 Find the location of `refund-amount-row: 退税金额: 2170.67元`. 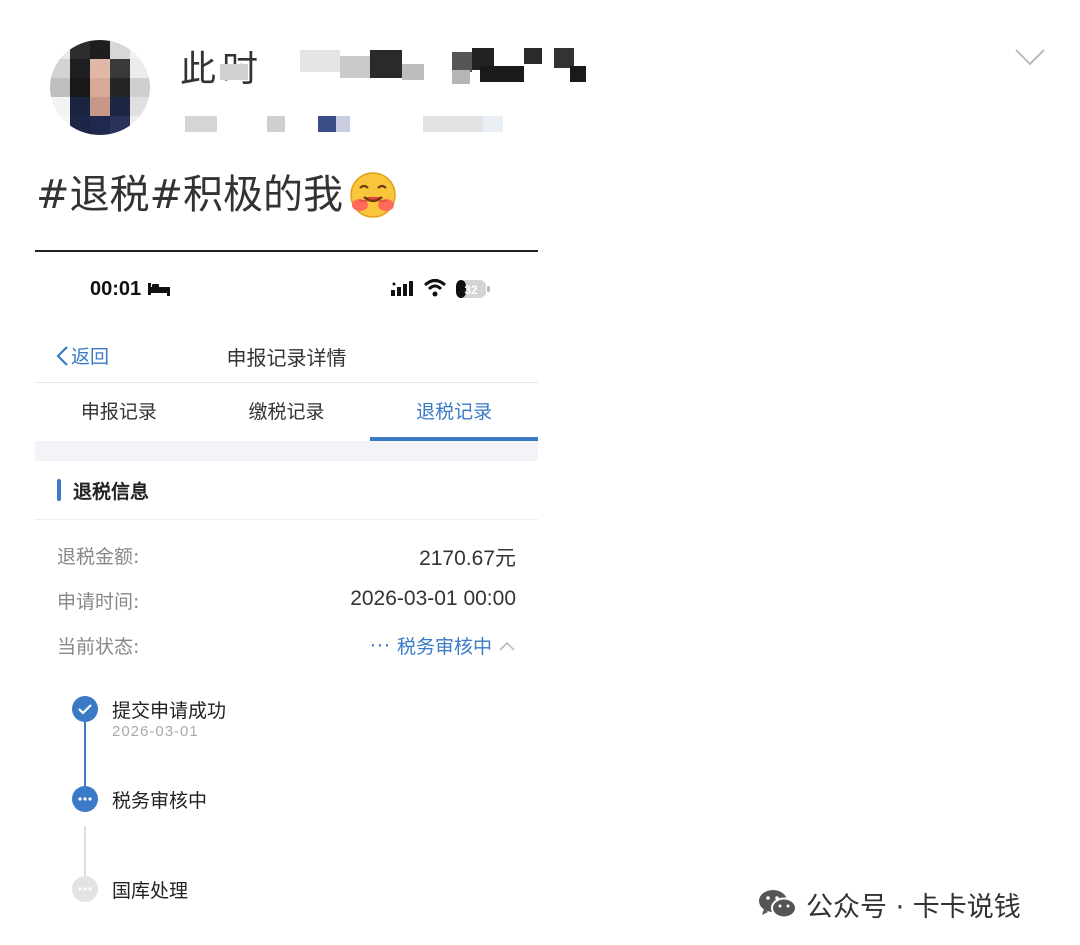

refund-amount-row: 退税金额: 2170.67元 is located at coordinates (286, 557).